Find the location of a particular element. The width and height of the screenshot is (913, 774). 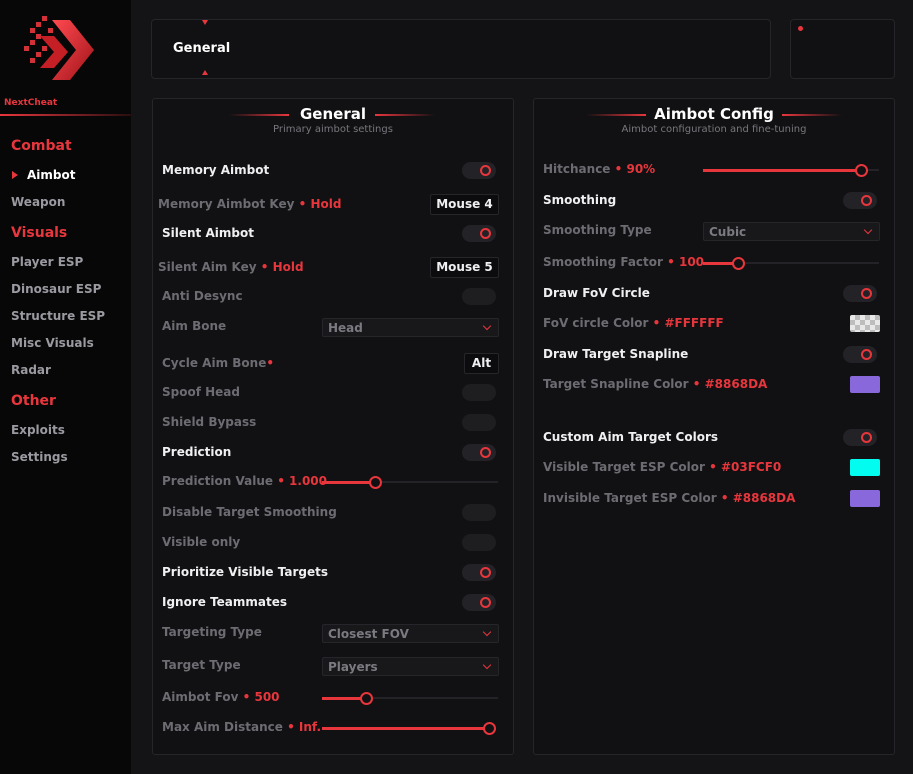

panel-subtitle: Primary aimbot settings is located at coordinates (333, 129).